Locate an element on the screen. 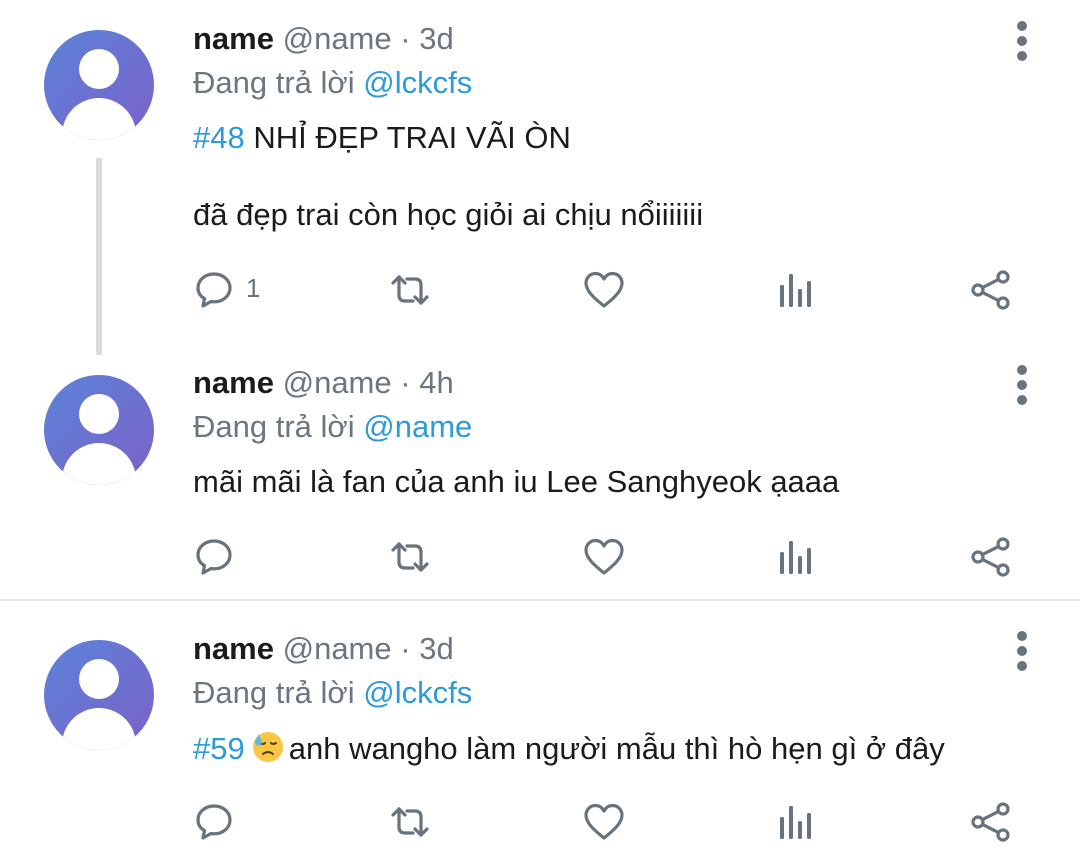  tweet-text: NHỈ ĐẸP TRAI VÃI ÒN is located at coordinates (412, 137).